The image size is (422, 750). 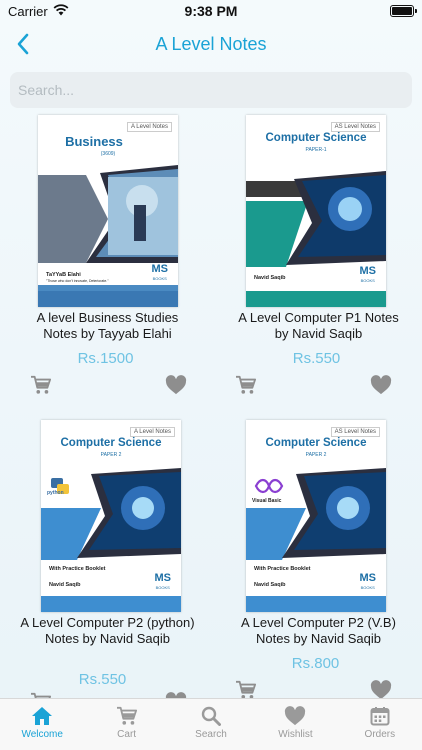 What do you see at coordinates (380, 734) in the screenshot?
I see `tab-label: Orders` at bounding box center [380, 734].